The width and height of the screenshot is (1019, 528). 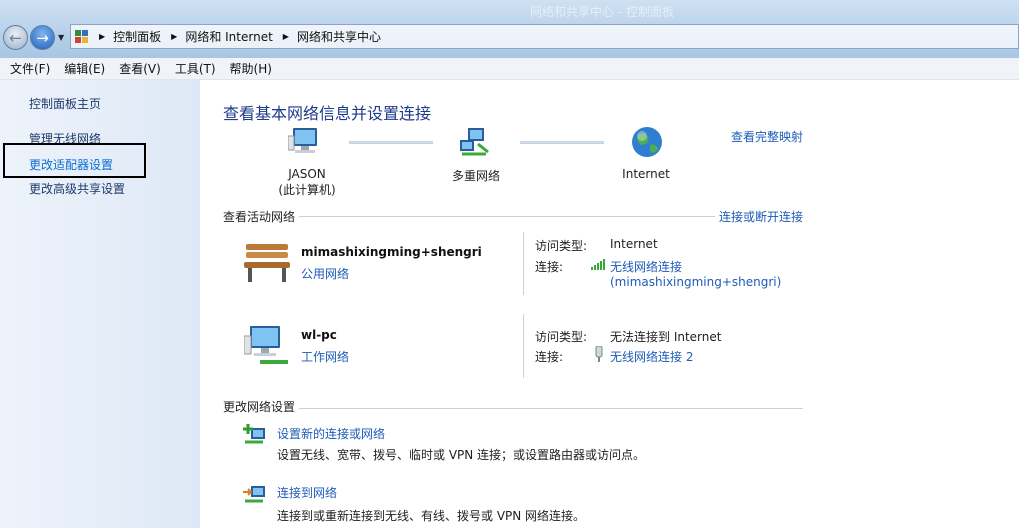 I want to click on page-title: 查看基本网络信息并设置连接, so click(x=327, y=113).